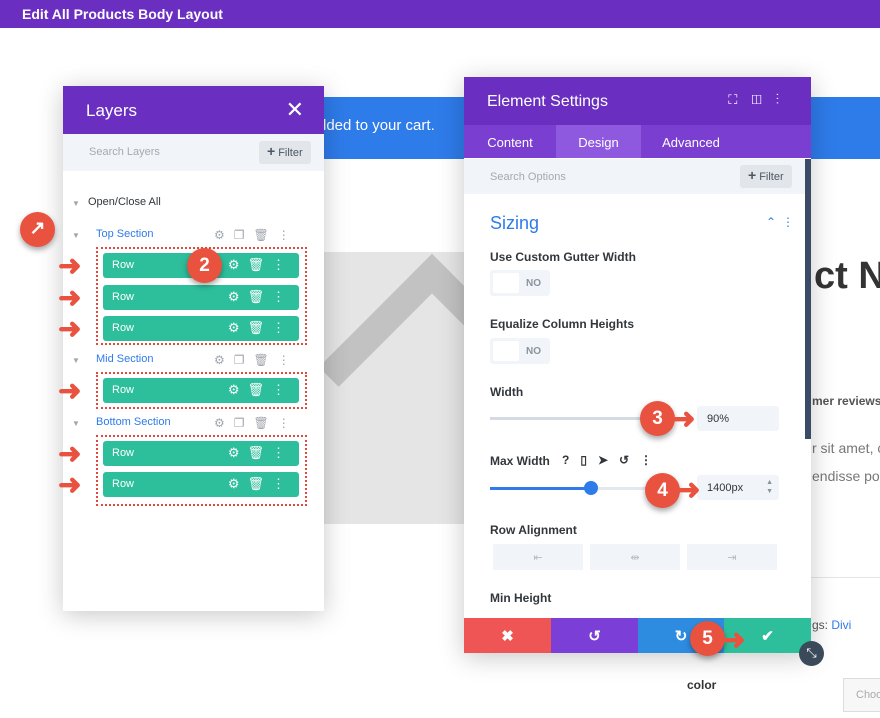 The width and height of the screenshot is (880, 718). What do you see at coordinates (440, 14) in the screenshot?
I see `window-title-bar: Edit All Products Body Layout` at bounding box center [440, 14].